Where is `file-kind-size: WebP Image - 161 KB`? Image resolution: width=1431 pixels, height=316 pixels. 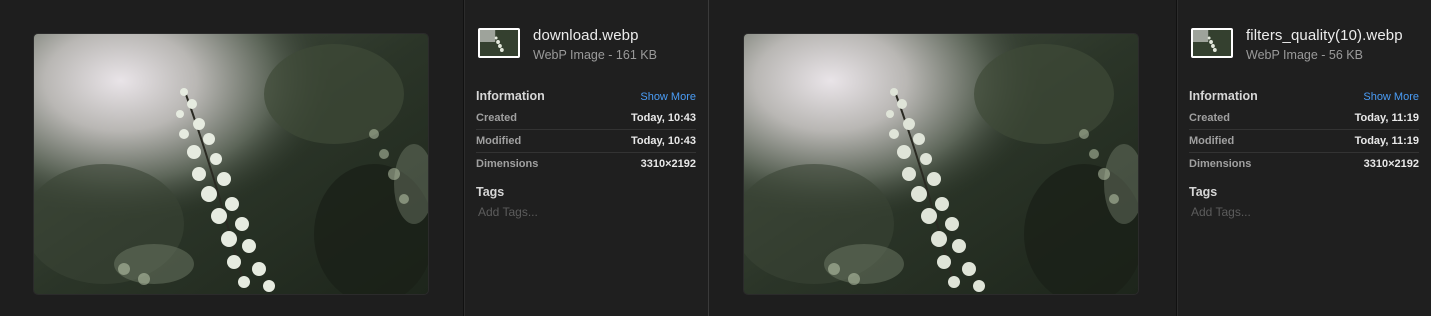 file-kind-size: WebP Image - 161 KB is located at coordinates (595, 55).